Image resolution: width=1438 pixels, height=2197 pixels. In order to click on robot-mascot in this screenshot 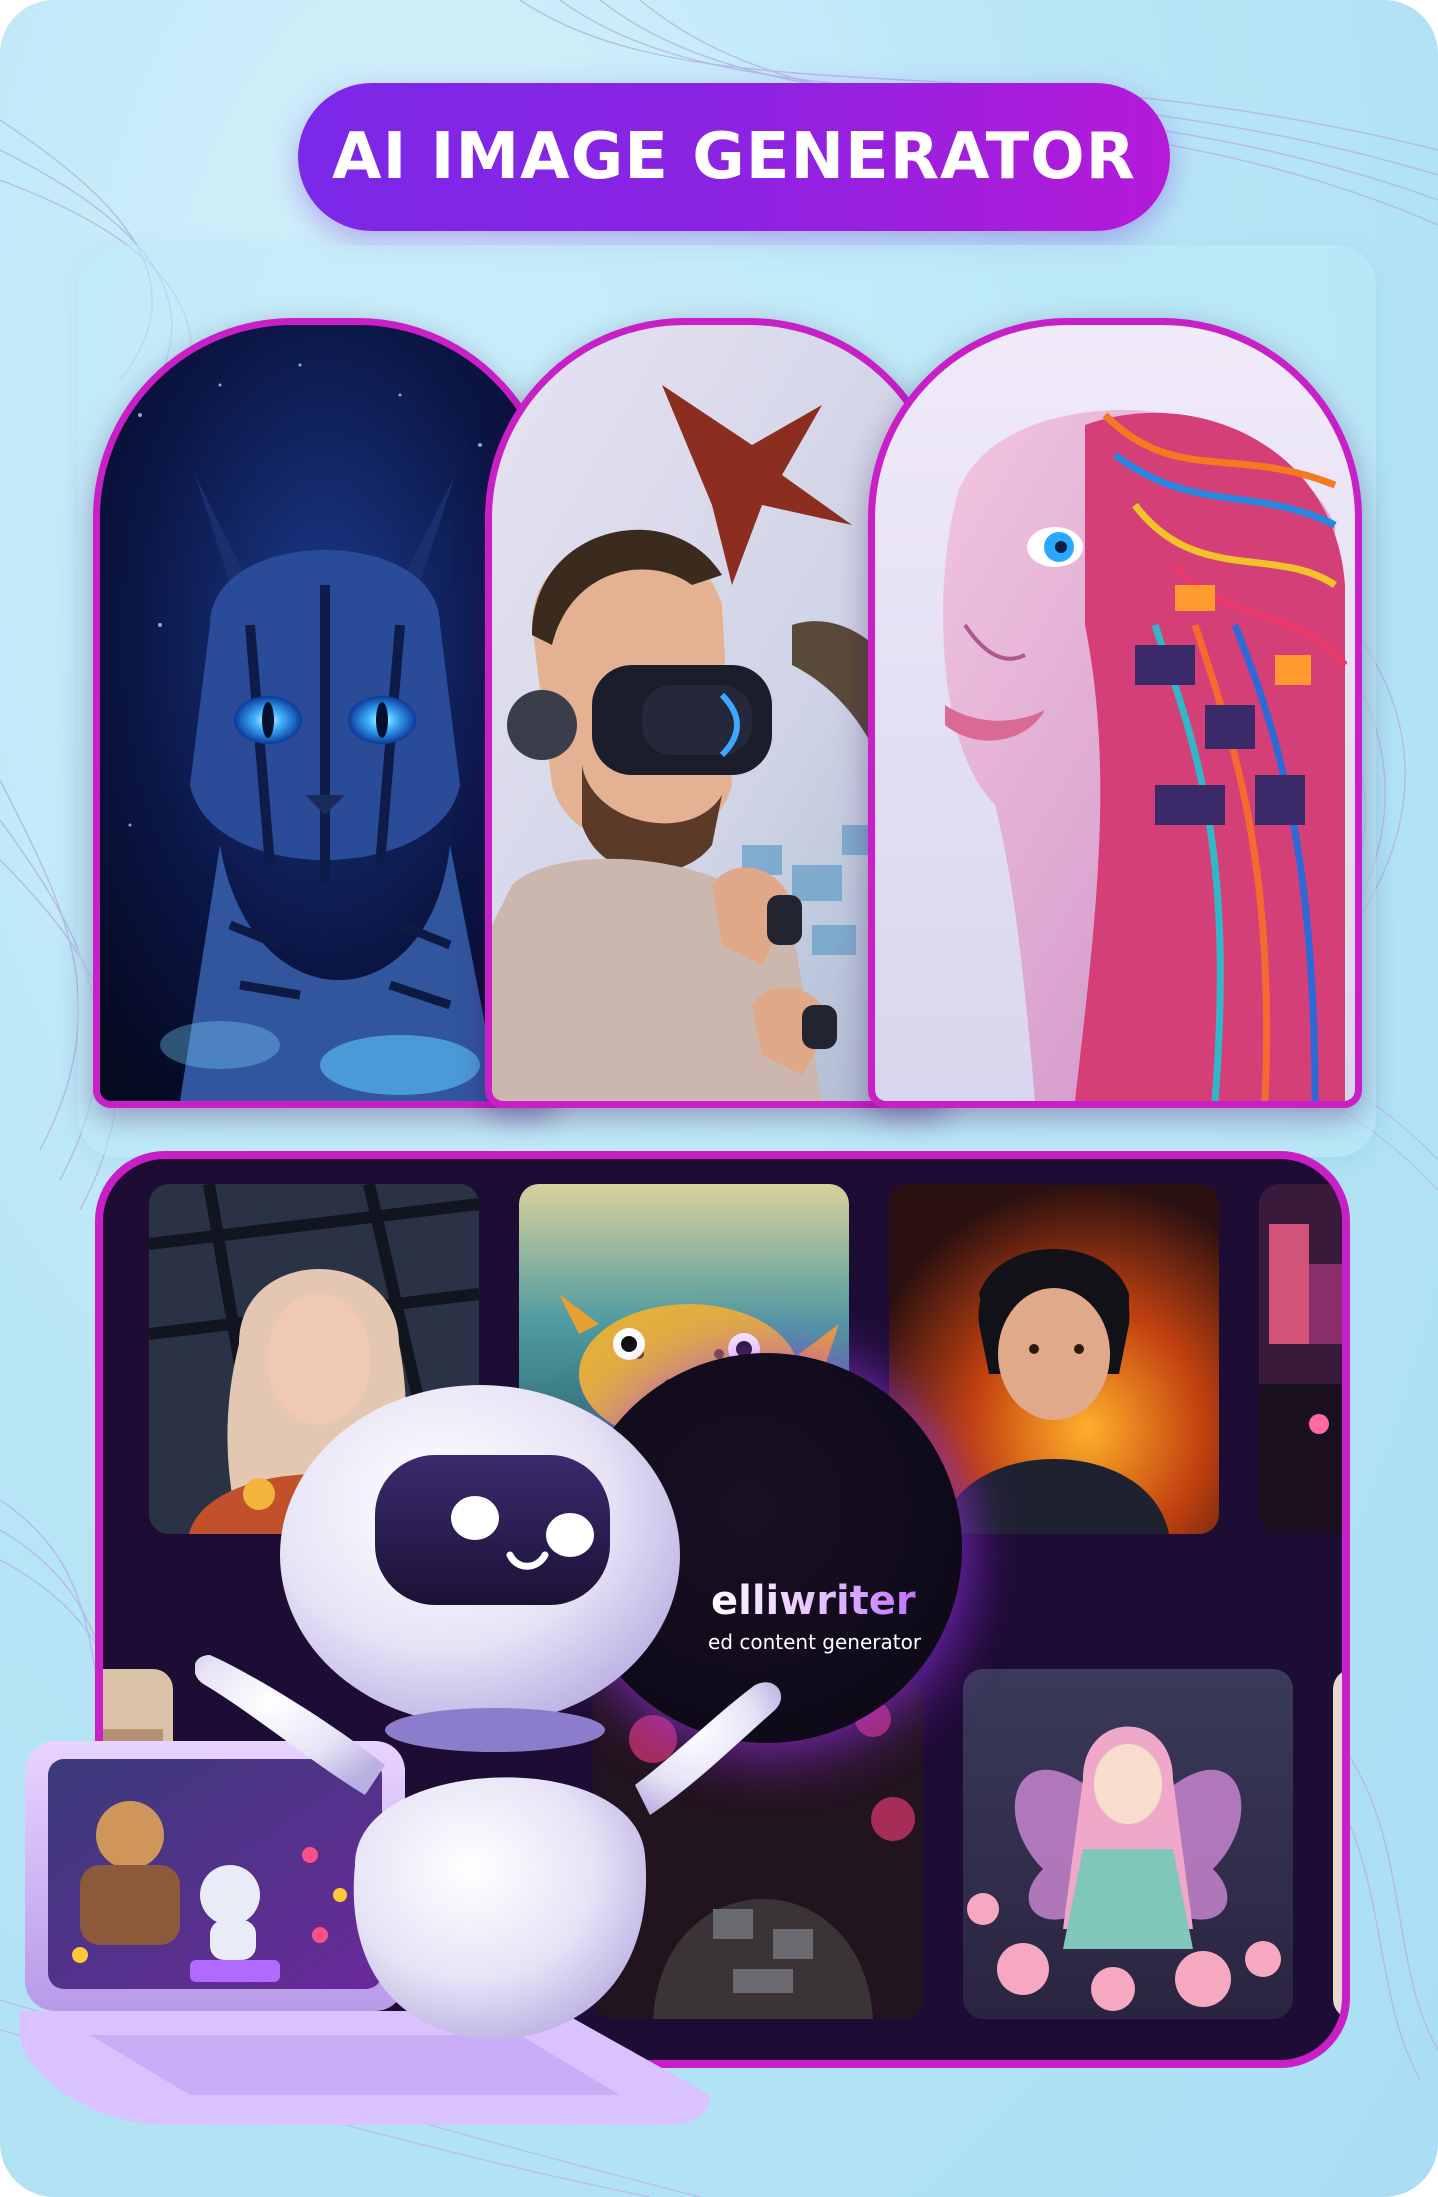, I will do `click(488, 1712)`.